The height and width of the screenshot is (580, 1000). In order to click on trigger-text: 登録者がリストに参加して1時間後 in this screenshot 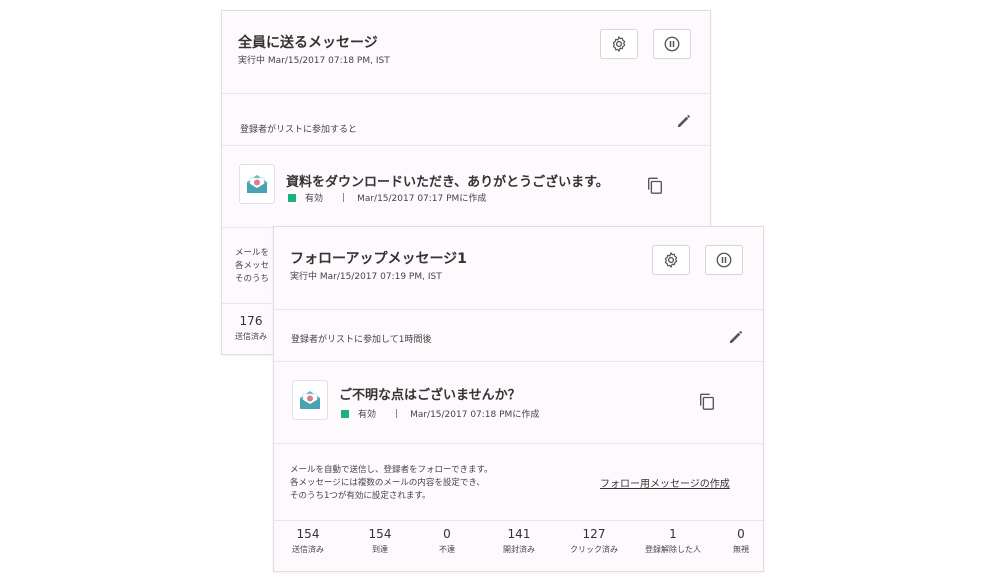, I will do `click(361, 340)`.